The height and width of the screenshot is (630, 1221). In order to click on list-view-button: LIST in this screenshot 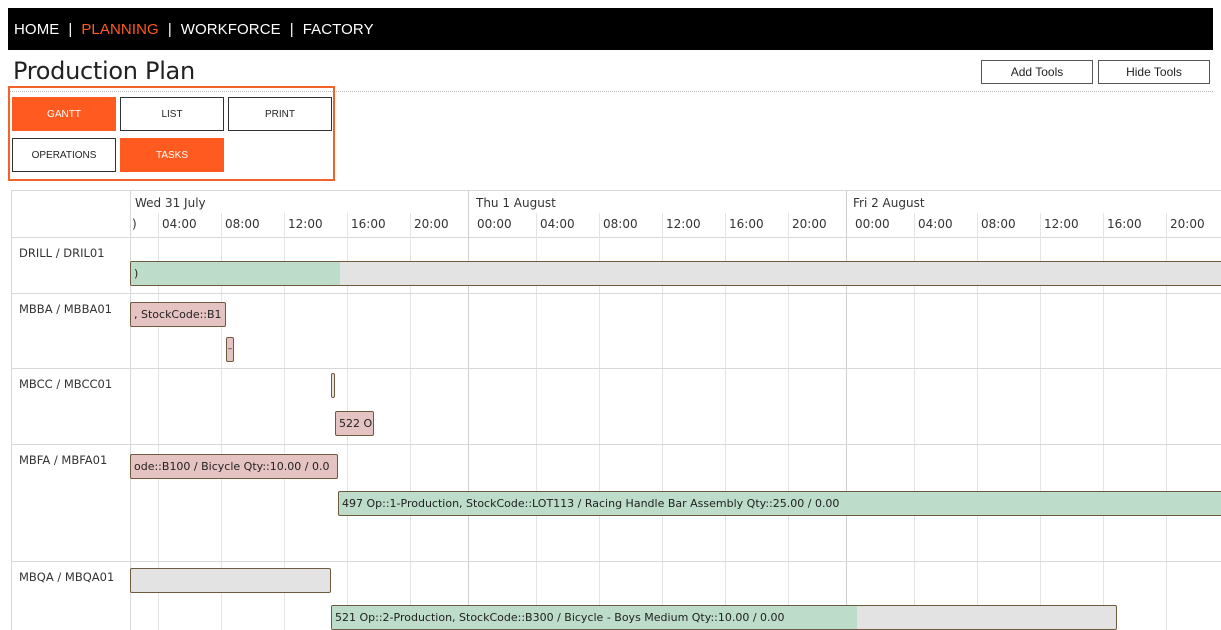, I will do `click(172, 114)`.